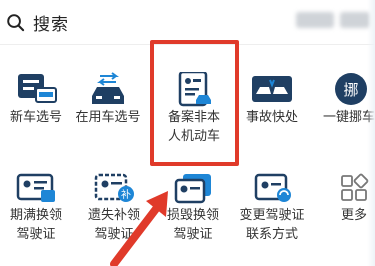 The width and height of the screenshot is (375, 266). Describe the element at coordinates (194, 103) in the screenshot. I see `highlight-box` at that location.